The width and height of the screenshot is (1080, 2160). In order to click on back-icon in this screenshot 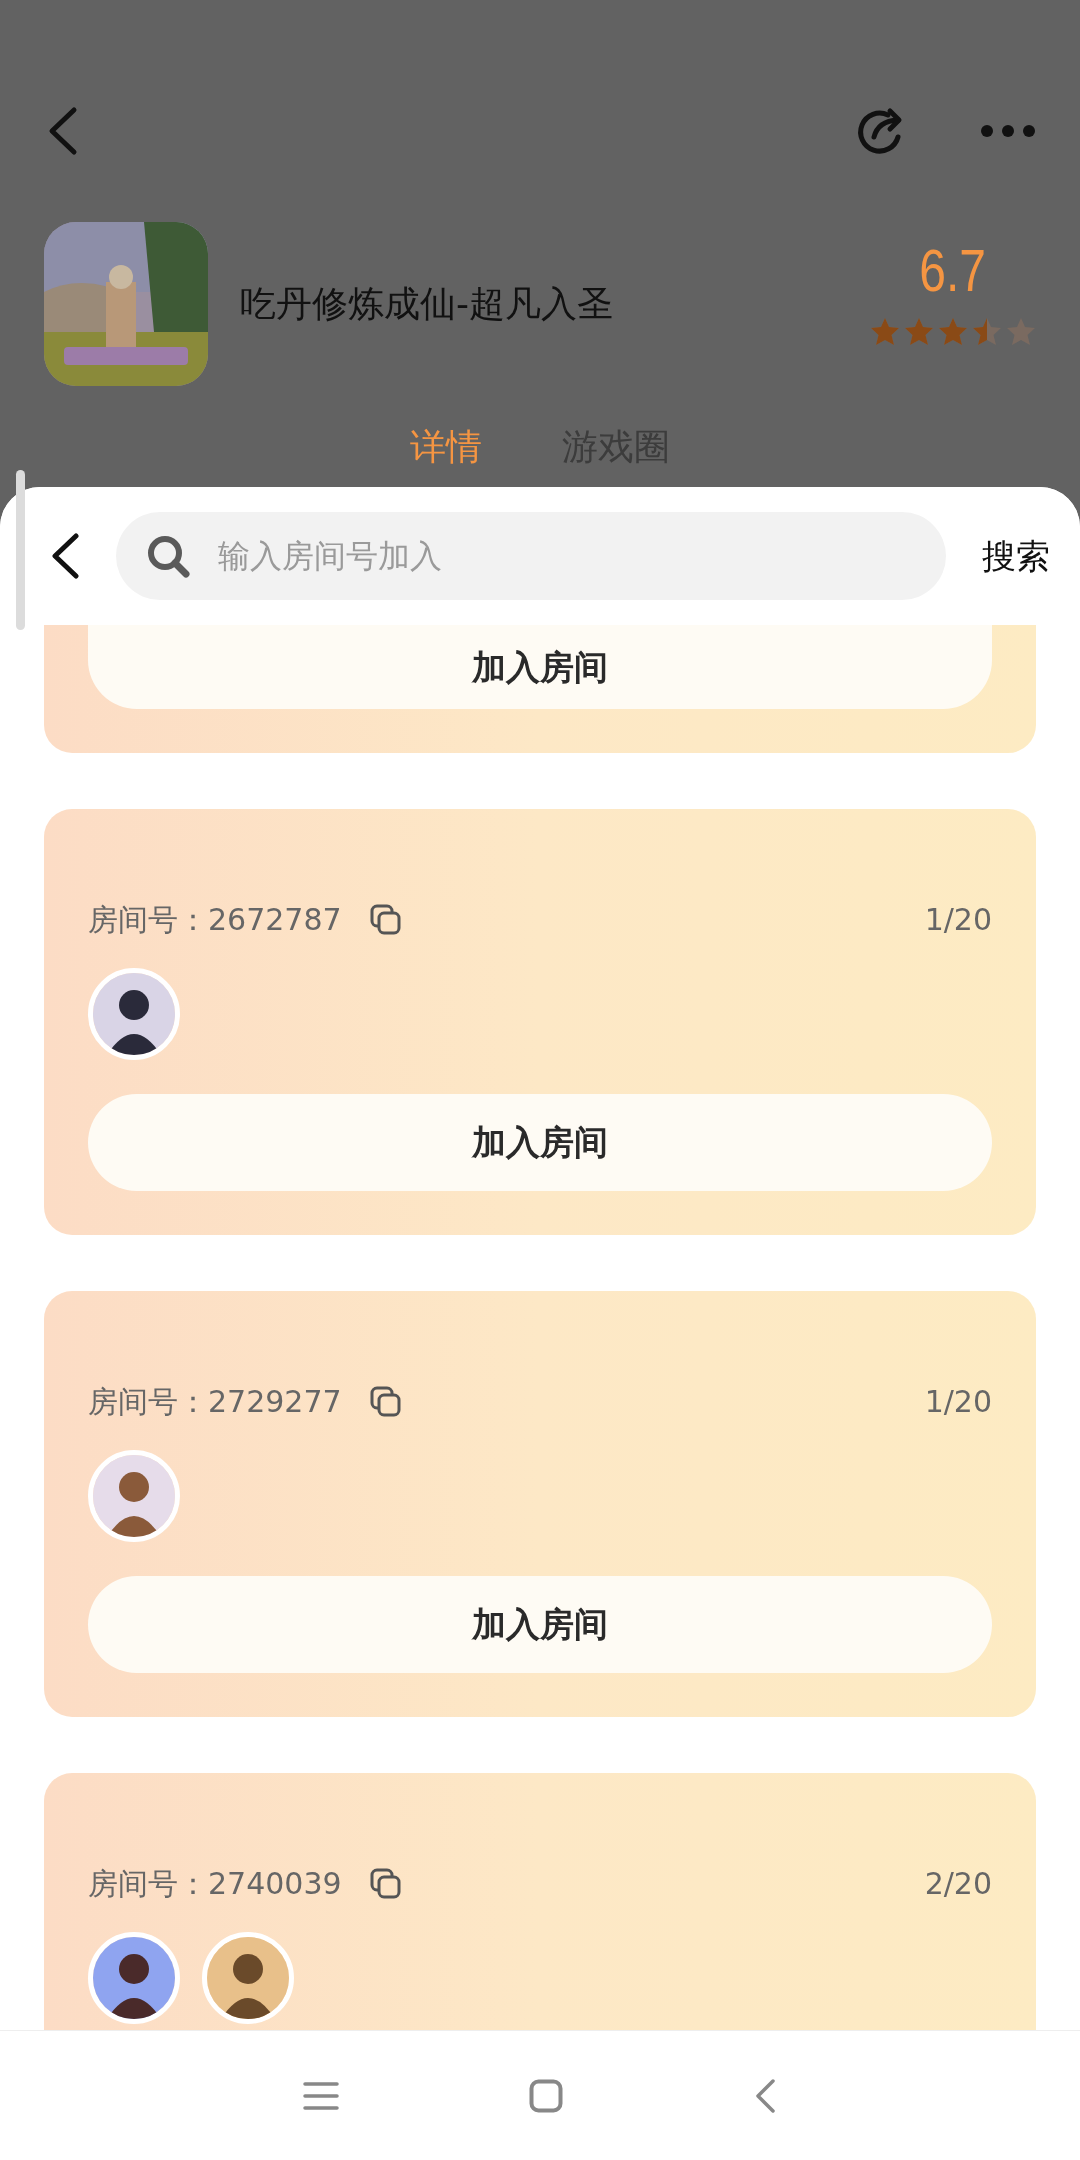, I will do `click(65, 556)`.